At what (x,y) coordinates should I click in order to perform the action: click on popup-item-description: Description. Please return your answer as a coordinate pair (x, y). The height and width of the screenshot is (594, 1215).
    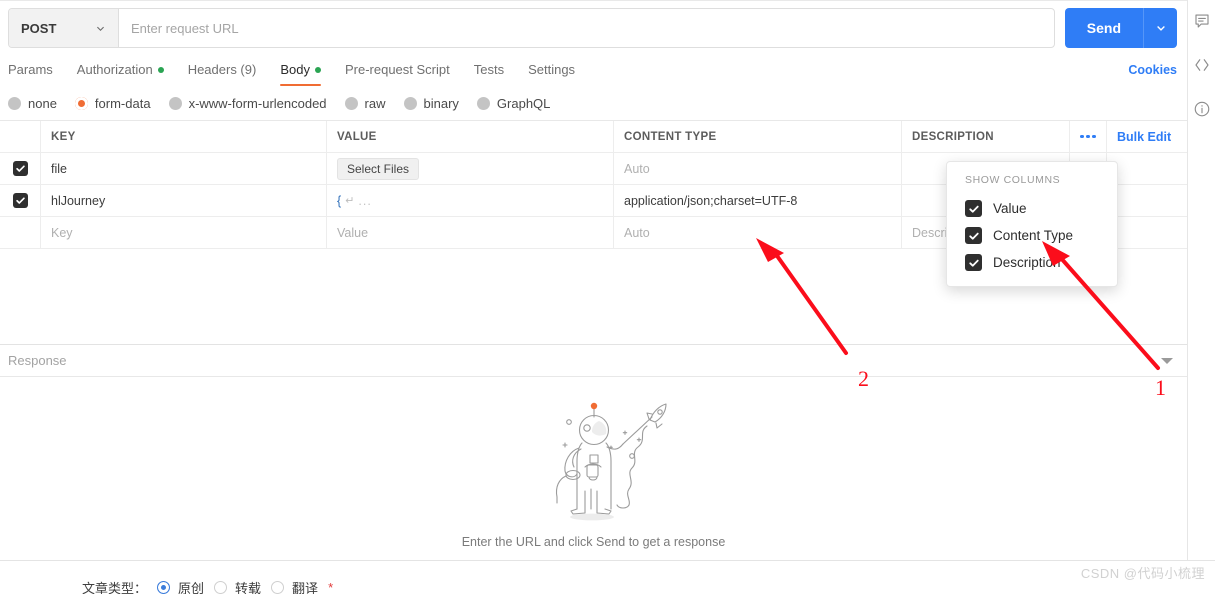
    Looking at the image, I should click on (1032, 262).